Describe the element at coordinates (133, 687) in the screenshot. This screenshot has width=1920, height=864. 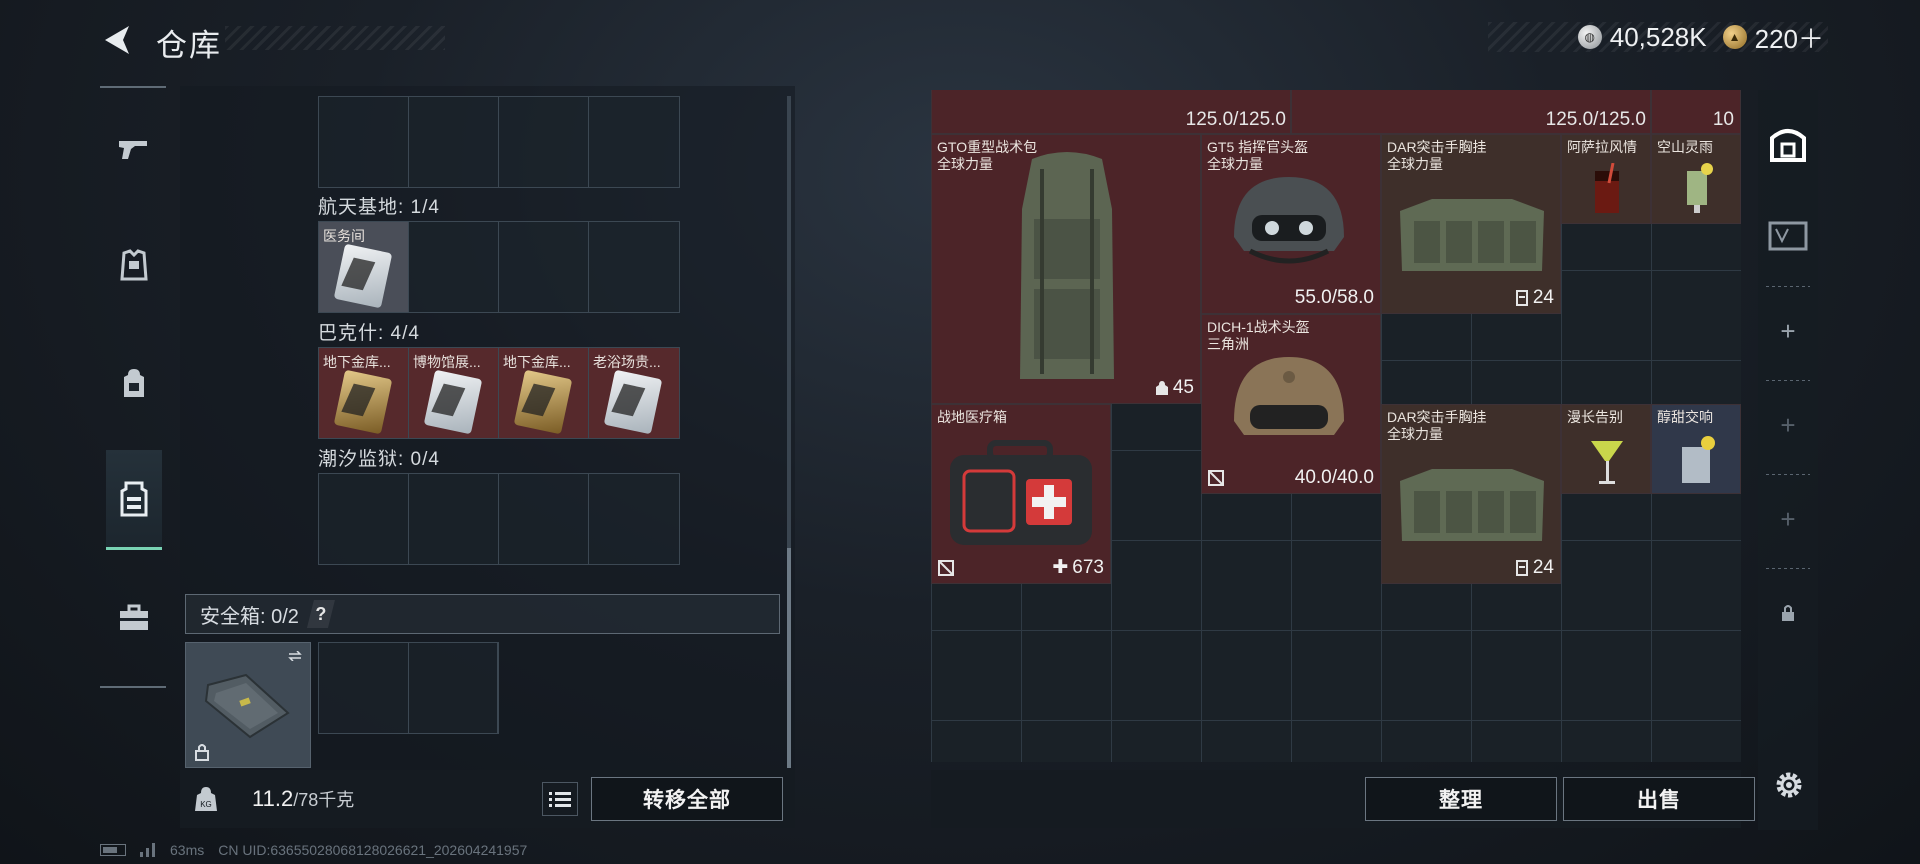
I see `nav-divider-bottom` at that location.